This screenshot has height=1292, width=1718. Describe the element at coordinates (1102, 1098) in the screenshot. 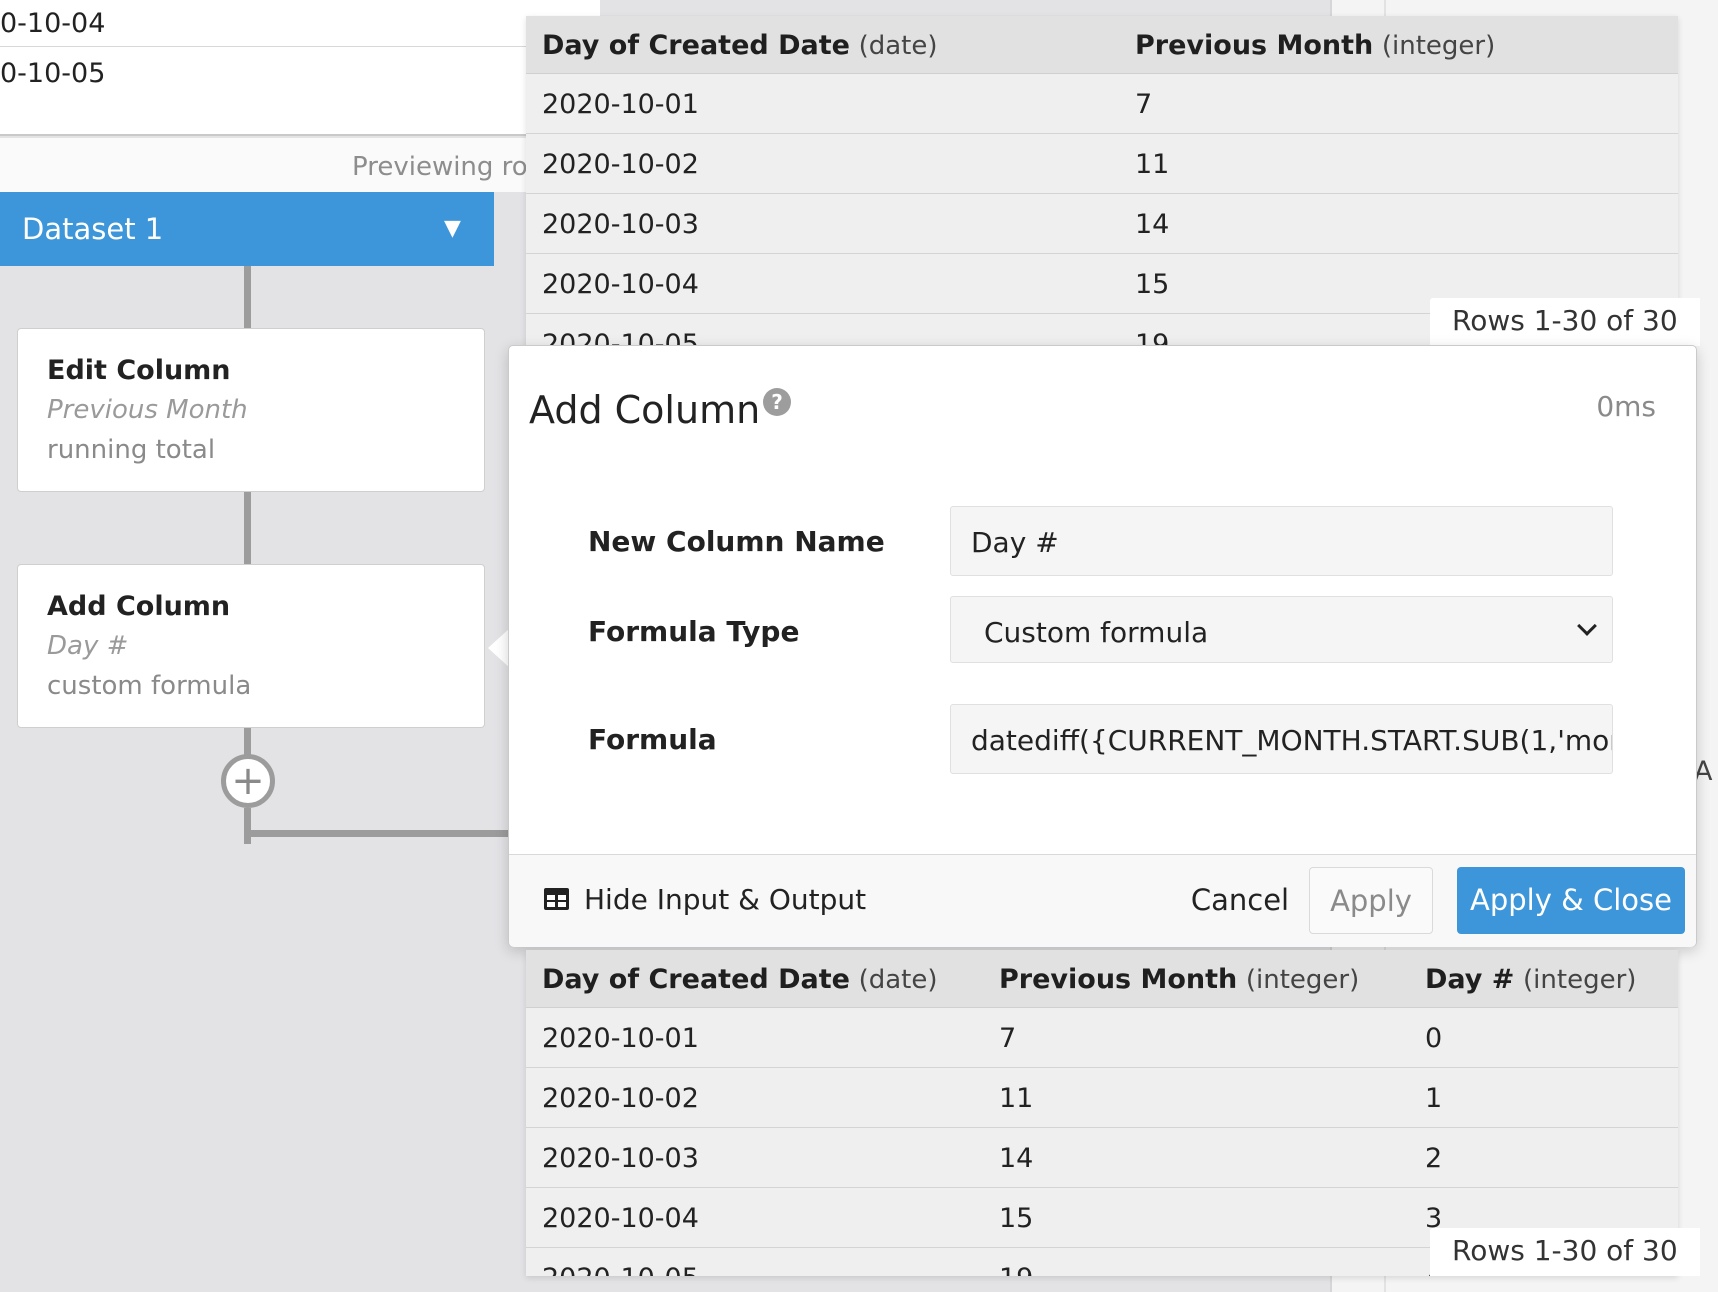

I see `table-row: 2020-10-02 11 1` at that location.